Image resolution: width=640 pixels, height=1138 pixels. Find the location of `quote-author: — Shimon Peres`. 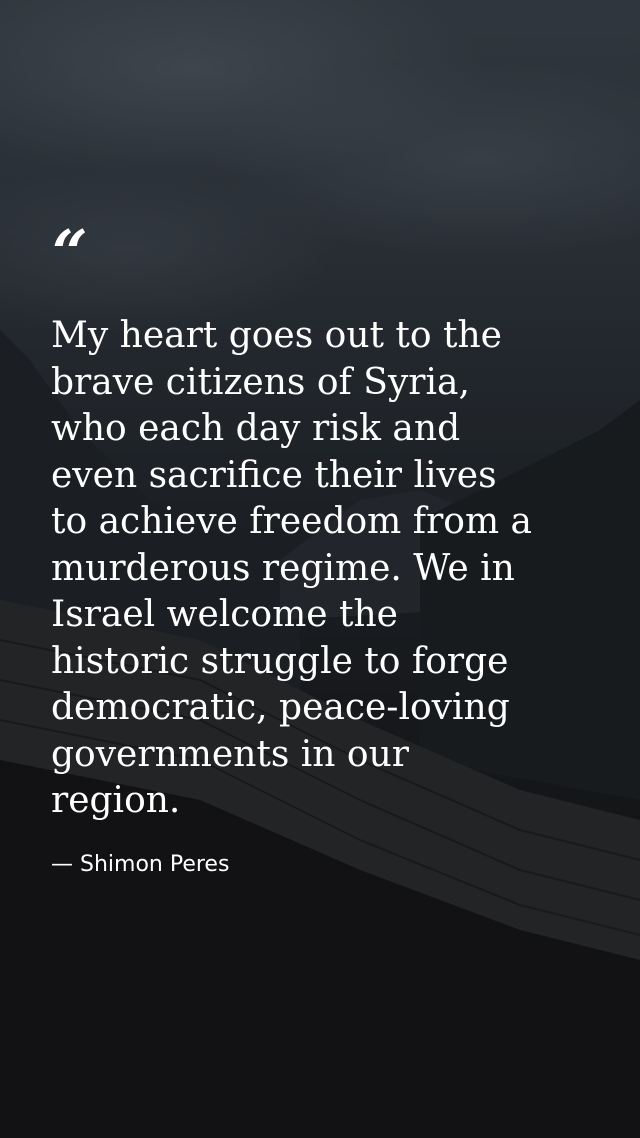

quote-author: — Shimon Peres is located at coordinates (140, 864).